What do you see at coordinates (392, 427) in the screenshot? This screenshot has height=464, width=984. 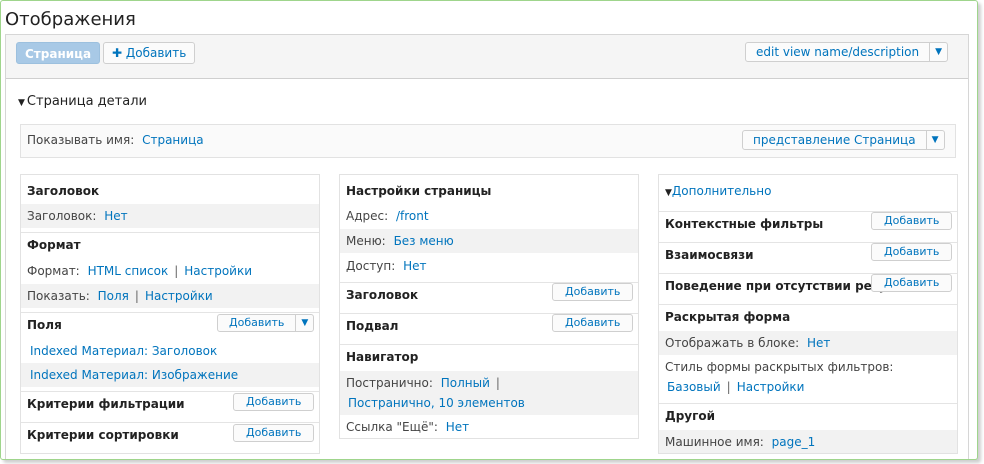 I see `more-link-label: Ссылка "Ещё":` at bounding box center [392, 427].